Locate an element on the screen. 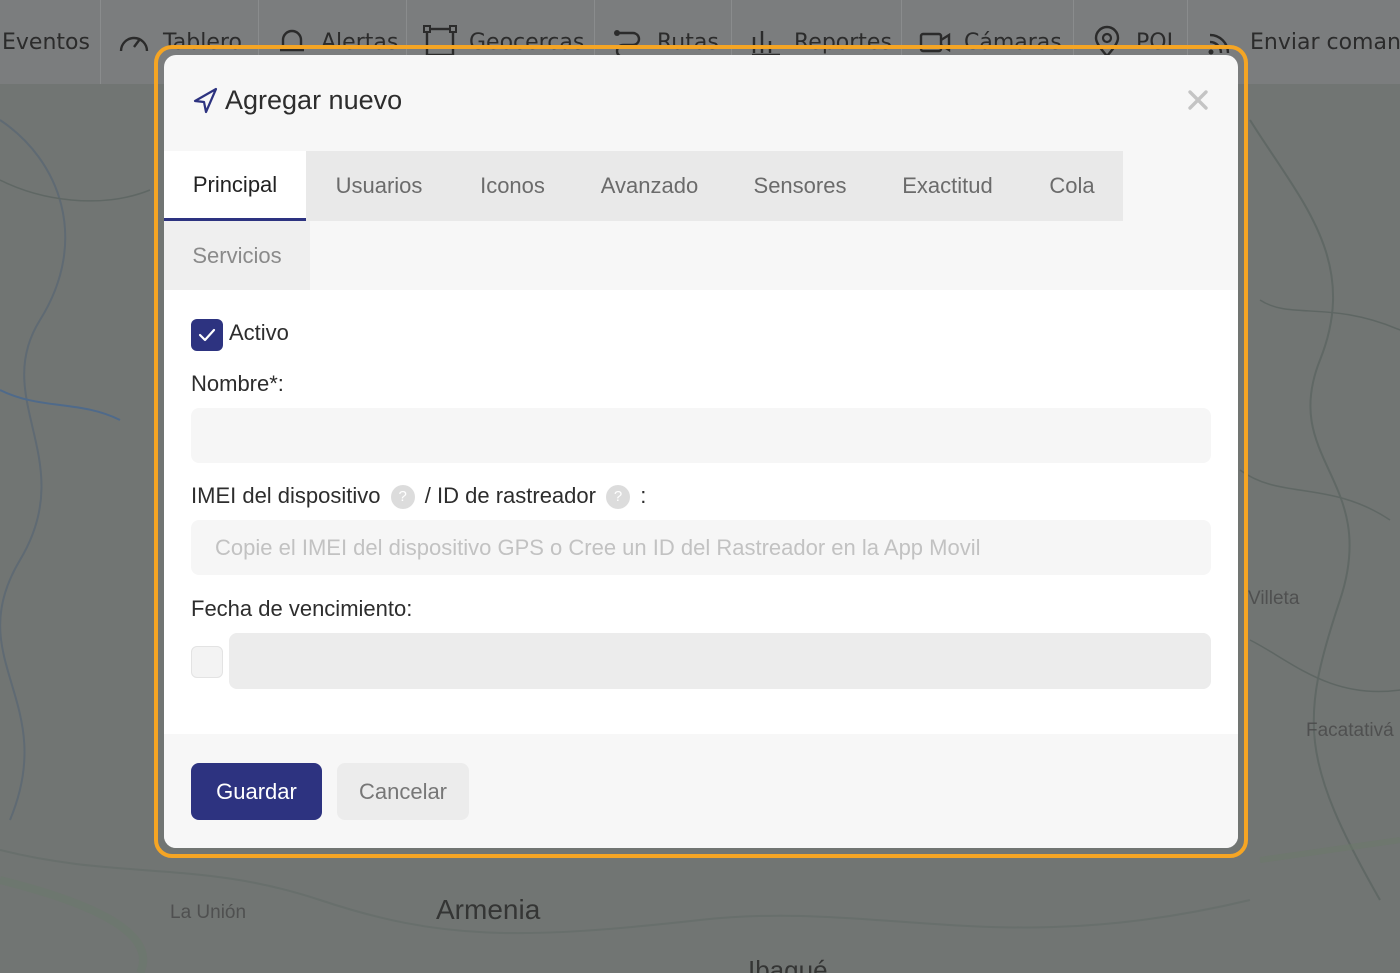  map-label-ibague: Ibagué is located at coordinates (788, 964).